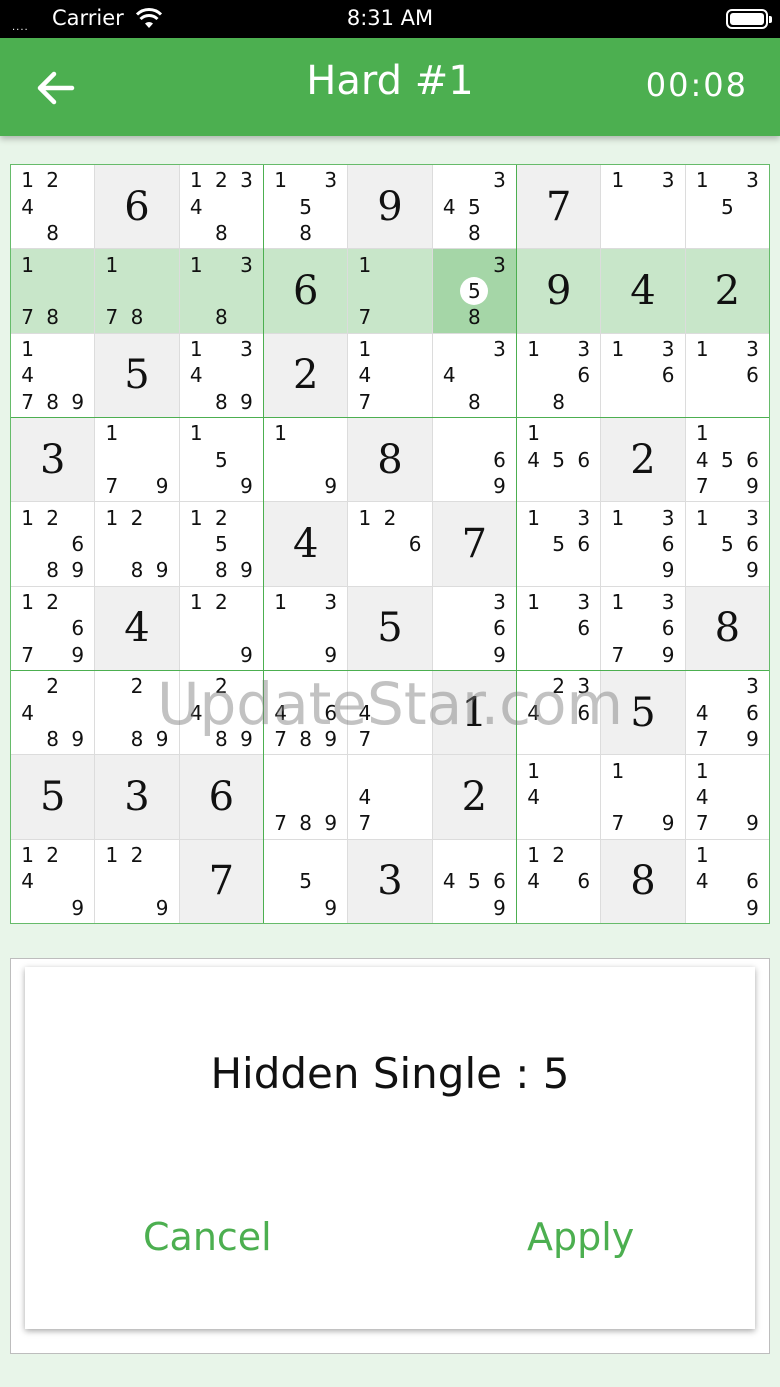 The height and width of the screenshot is (1387, 780). I want to click on board-cell: 12 89, so click(137, 544).